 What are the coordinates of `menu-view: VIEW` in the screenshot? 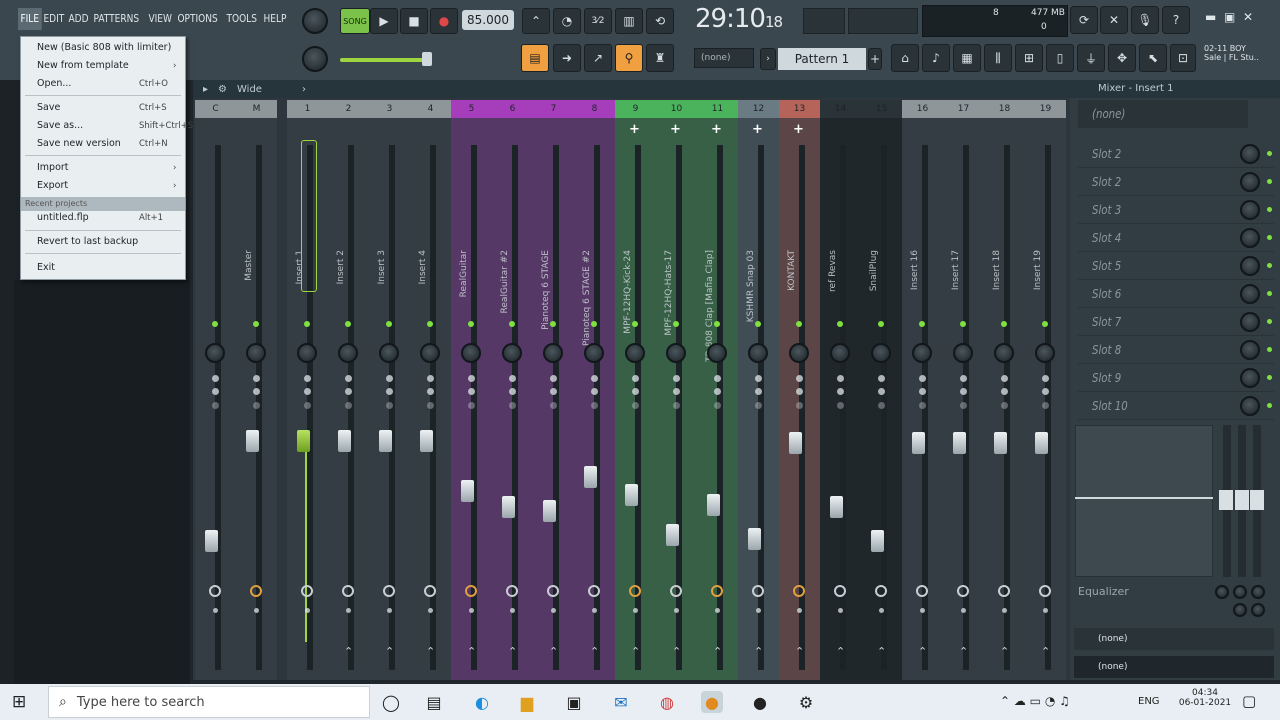 It's located at (160, 19).